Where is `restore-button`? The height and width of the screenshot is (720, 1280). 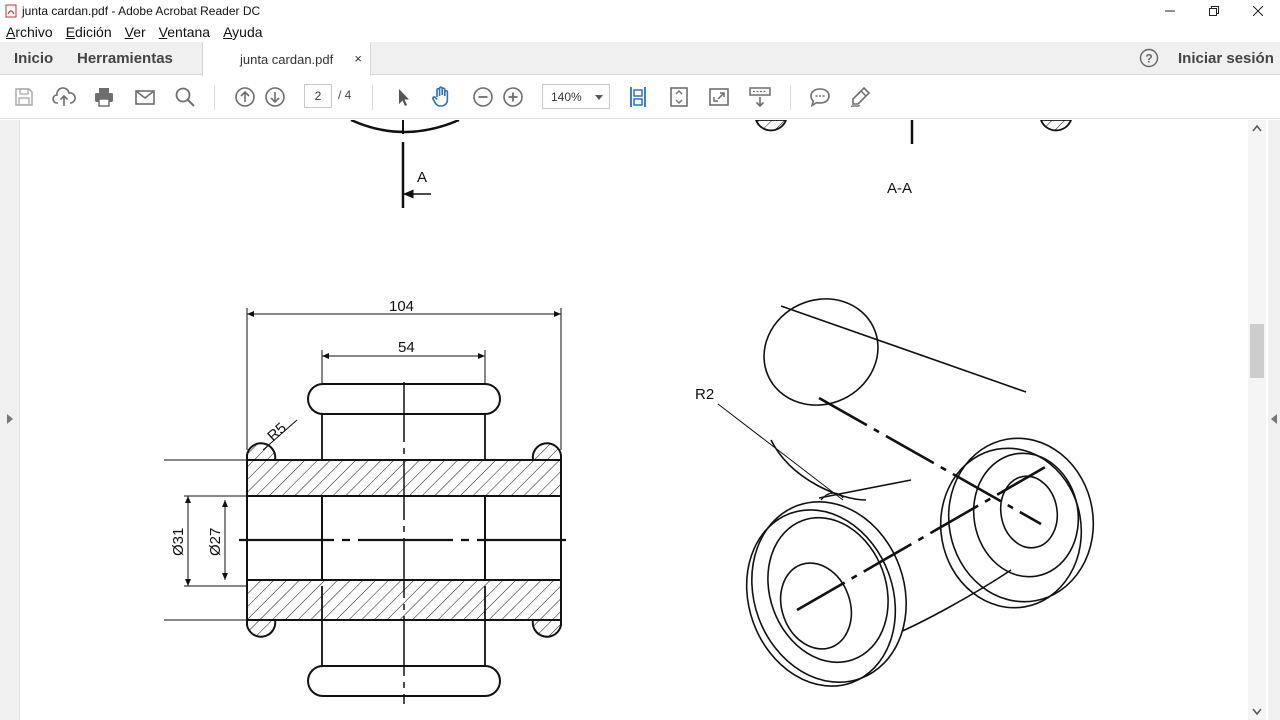
restore-button is located at coordinates (1214, 11).